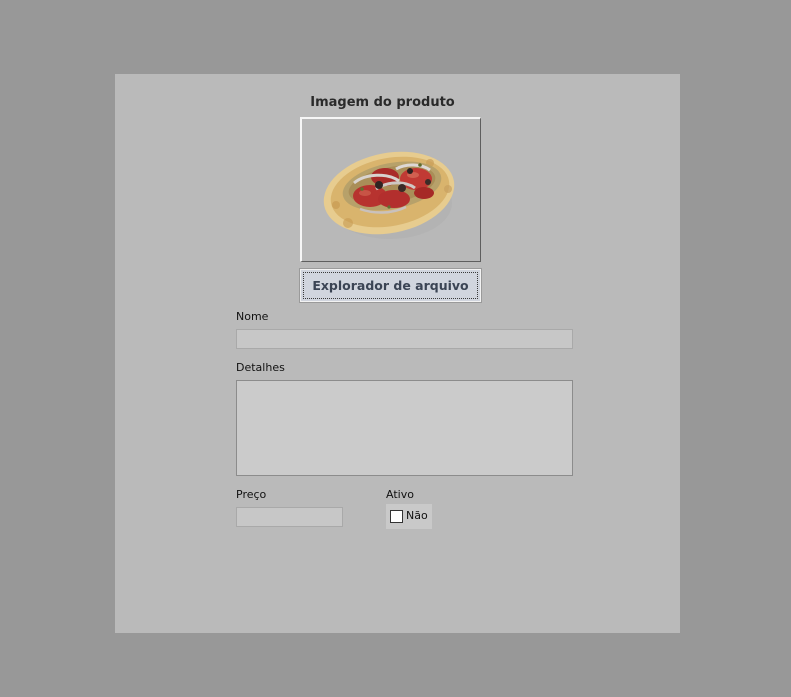 Image resolution: width=791 pixels, height=697 pixels. Describe the element at coordinates (404, 339) in the screenshot. I see `name-input` at that location.